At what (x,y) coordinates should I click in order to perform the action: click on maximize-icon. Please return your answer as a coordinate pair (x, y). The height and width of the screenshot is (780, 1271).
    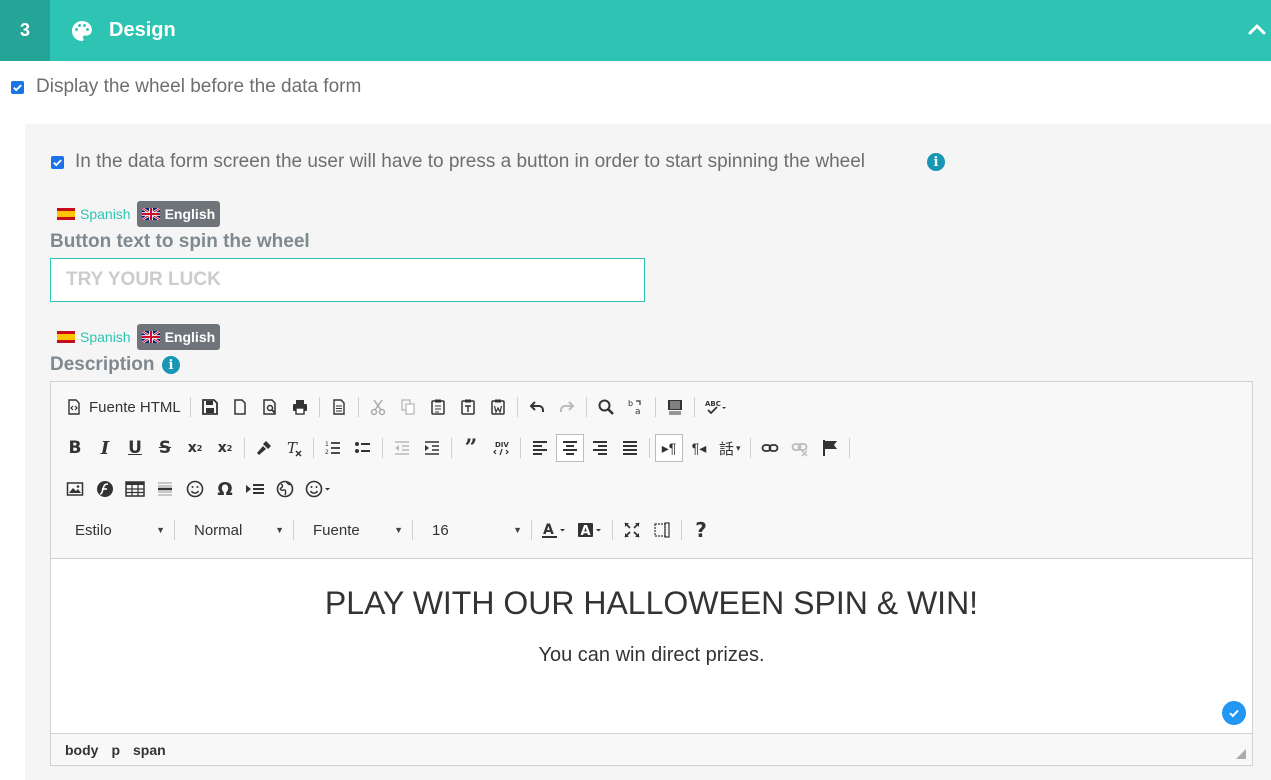
    Looking at the image, I should click on (632, 530).